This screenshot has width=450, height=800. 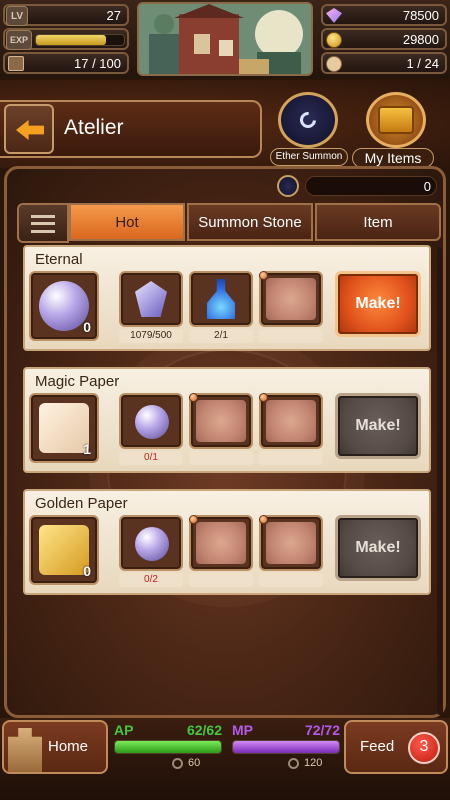 I want to click on exp-row: EXP, so click(x=66, y=39).